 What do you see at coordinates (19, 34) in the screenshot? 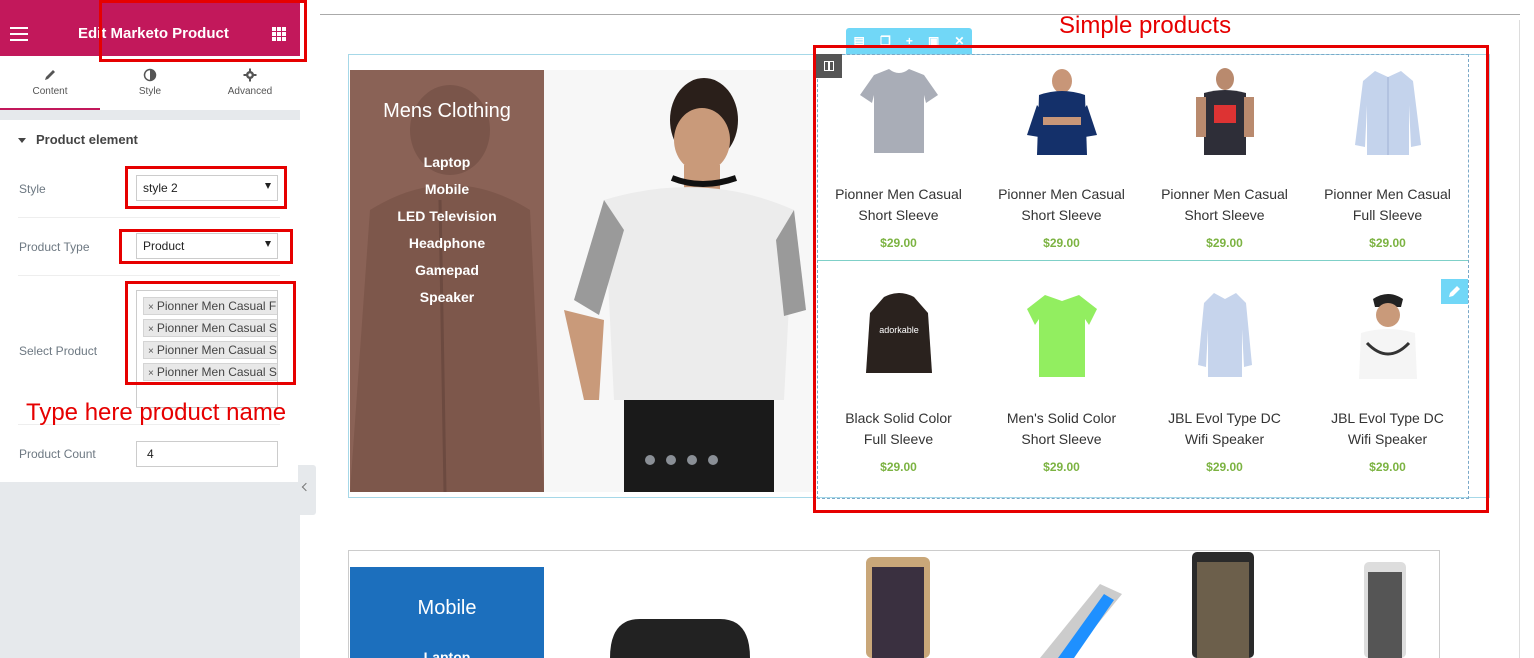
I see `menu-icon` at bounding box center [19, 34].